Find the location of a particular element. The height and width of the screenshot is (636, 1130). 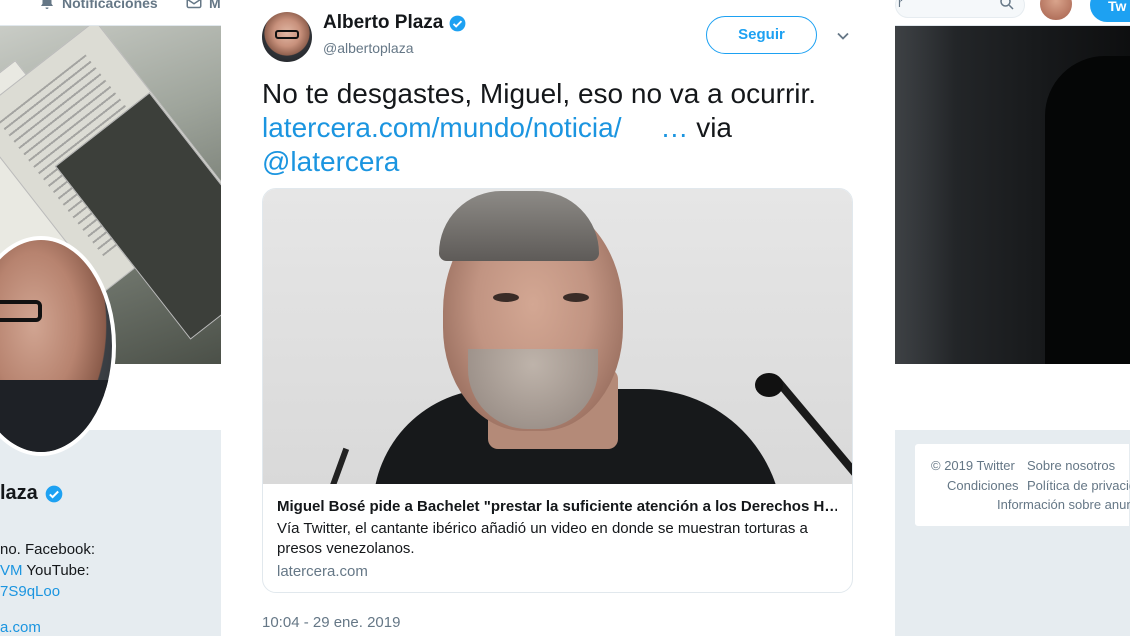

profile-nav-bar is located at coordinates (1012, 397).